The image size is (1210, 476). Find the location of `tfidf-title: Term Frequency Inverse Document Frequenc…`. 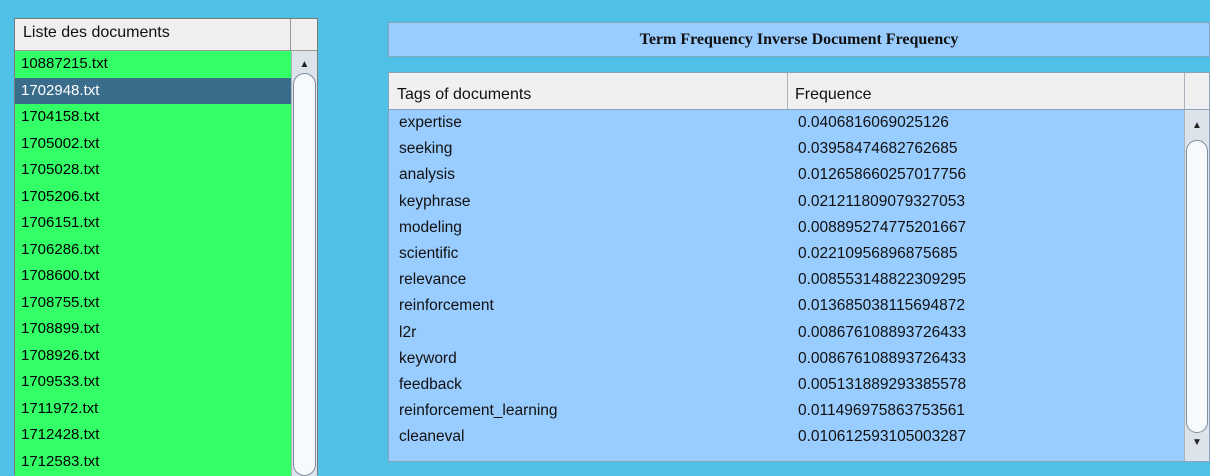

tfidf-title: Term Frequency Inverse Document Frequenc… is located at coordinates (799, 39).